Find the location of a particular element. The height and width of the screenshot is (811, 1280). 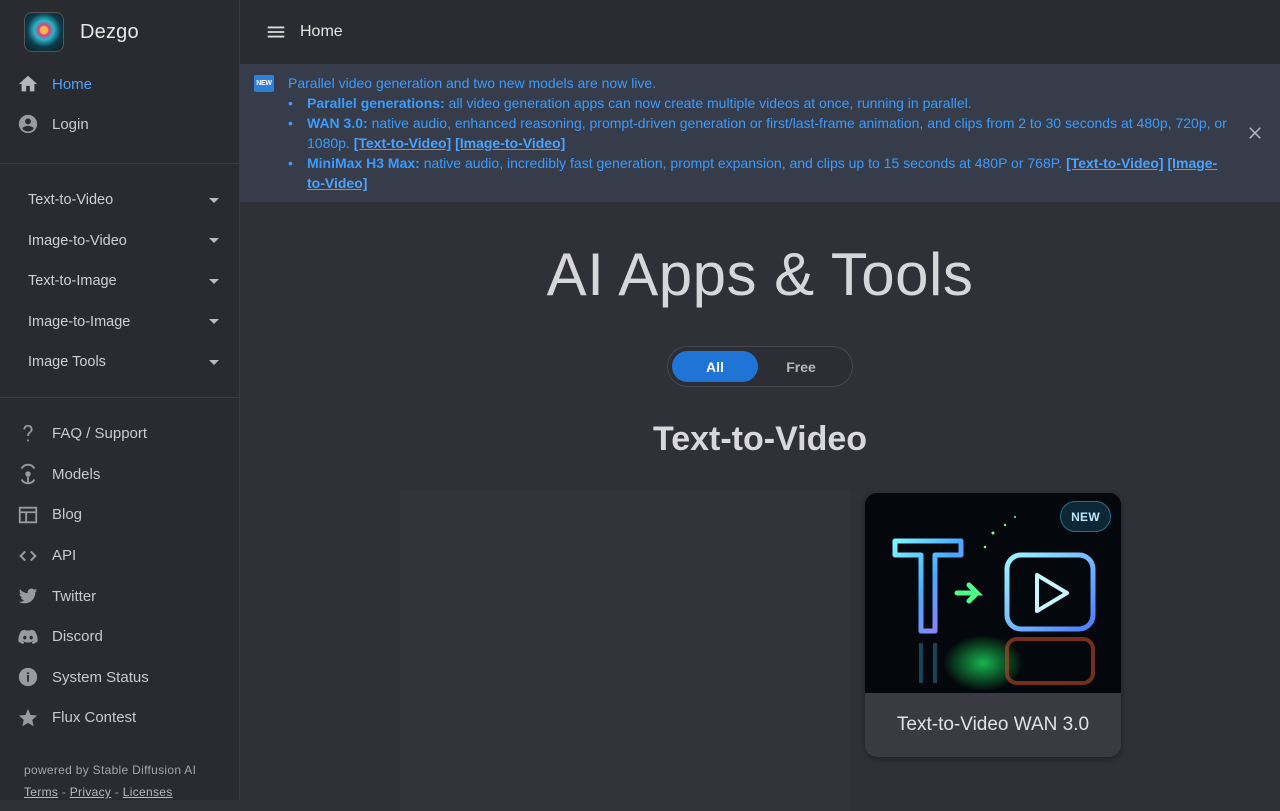

discord-icon is located at coordinates (28, 637).